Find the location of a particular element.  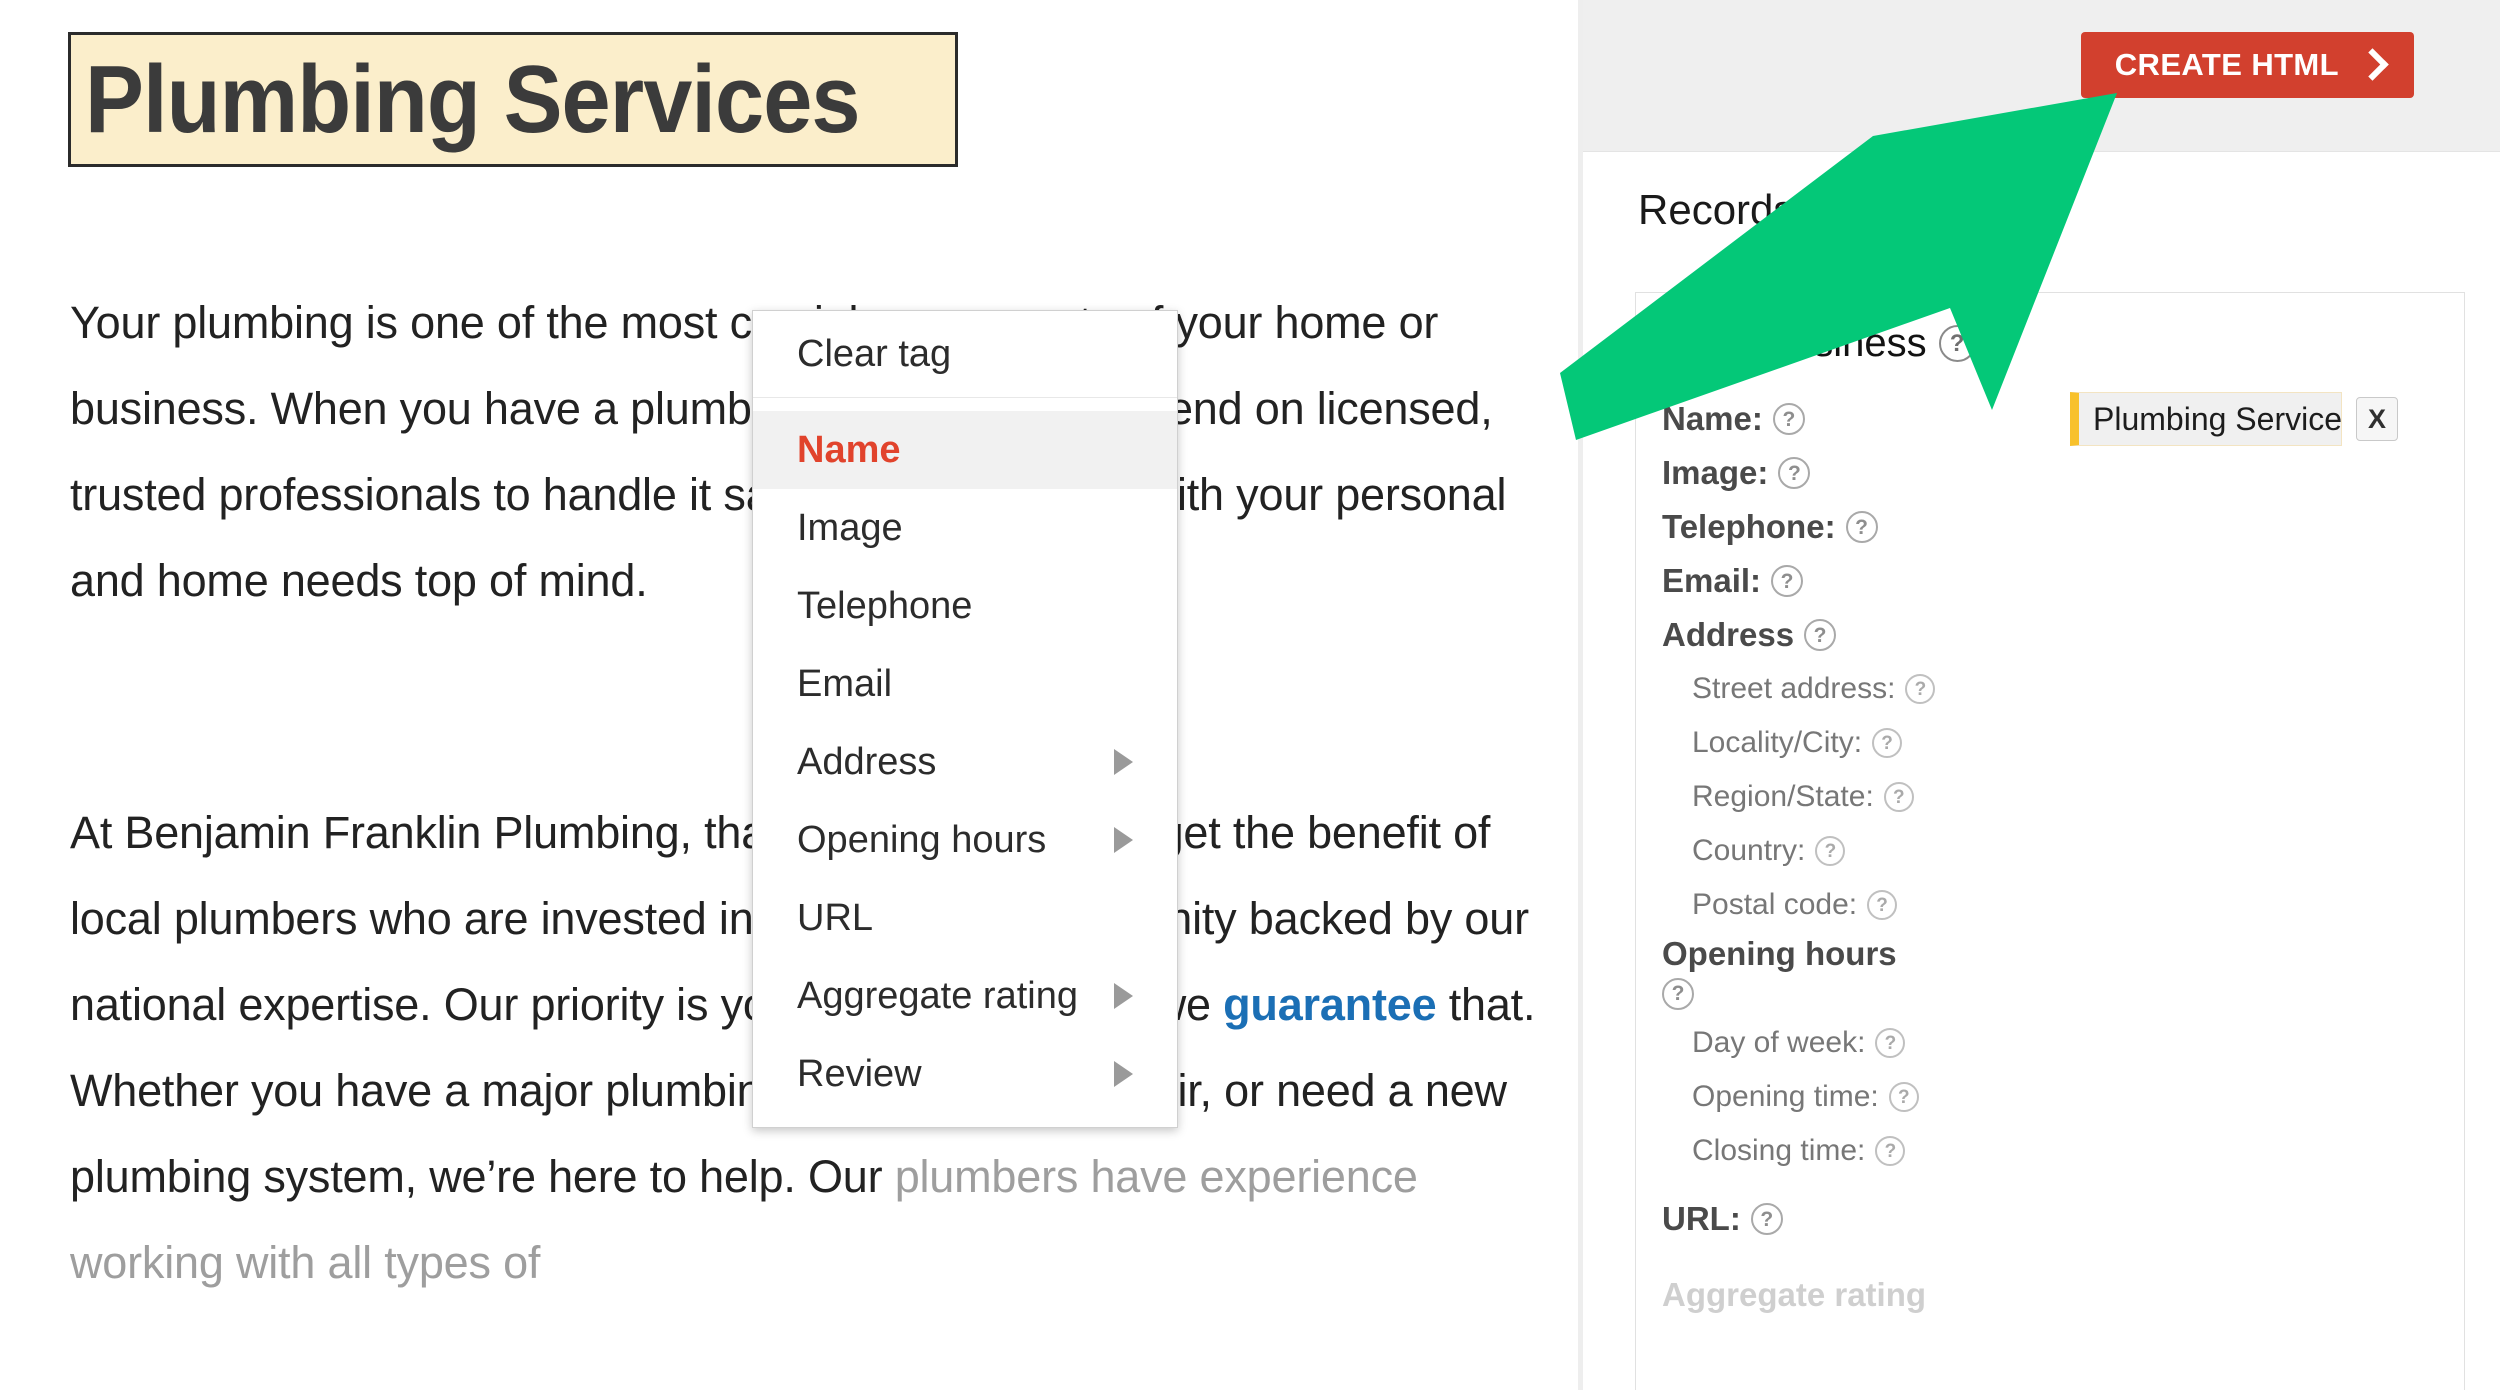

menu-item-telephone: Telephone is located at coordinates (965, 606).